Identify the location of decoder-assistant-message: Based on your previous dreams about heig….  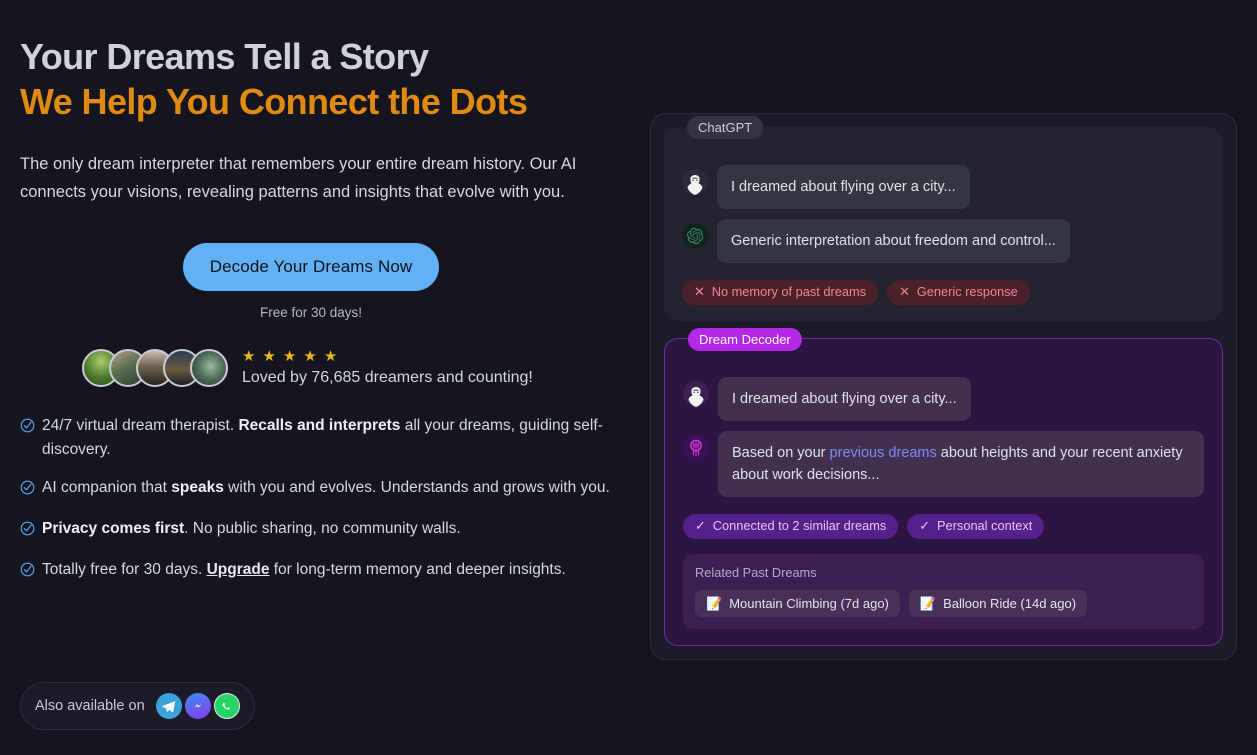
(943, 463).